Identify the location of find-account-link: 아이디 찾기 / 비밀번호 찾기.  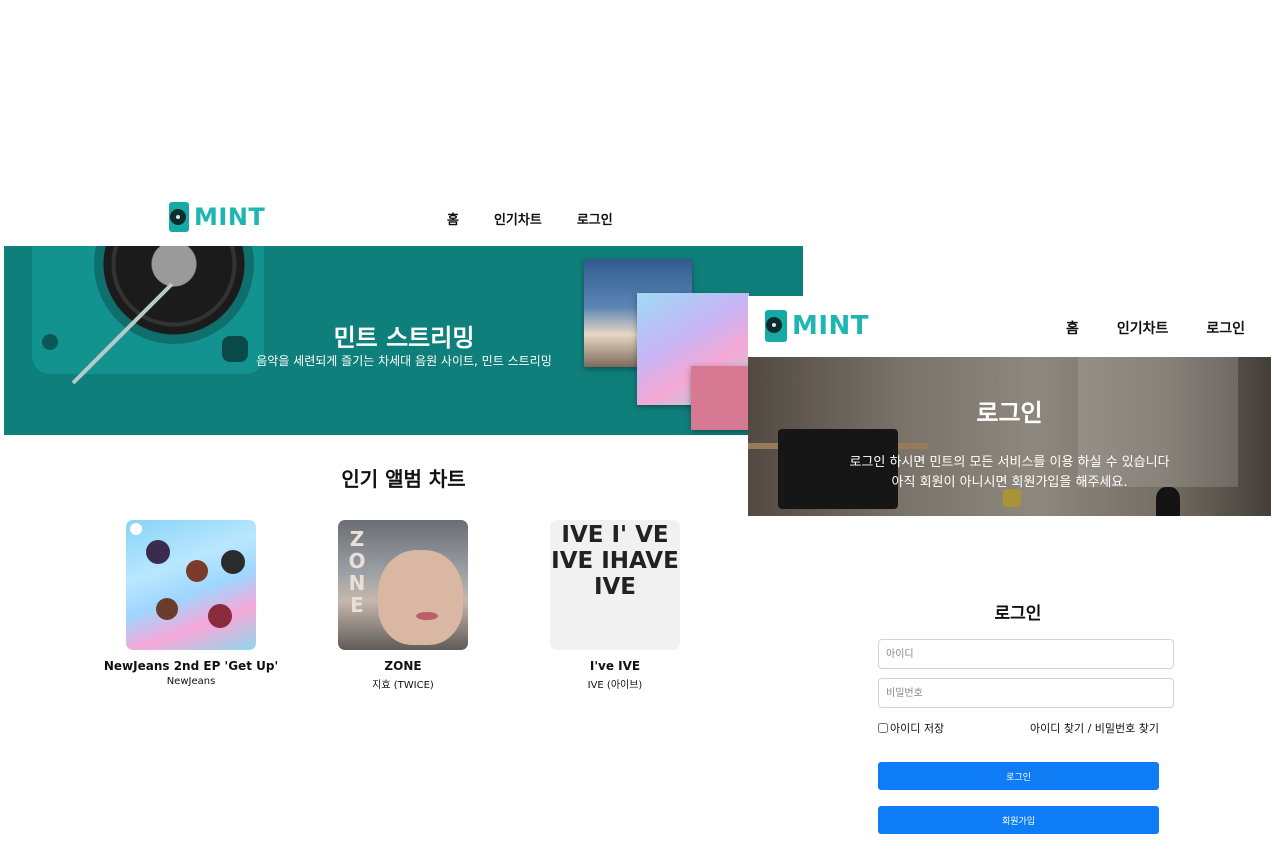
(1094, 728).